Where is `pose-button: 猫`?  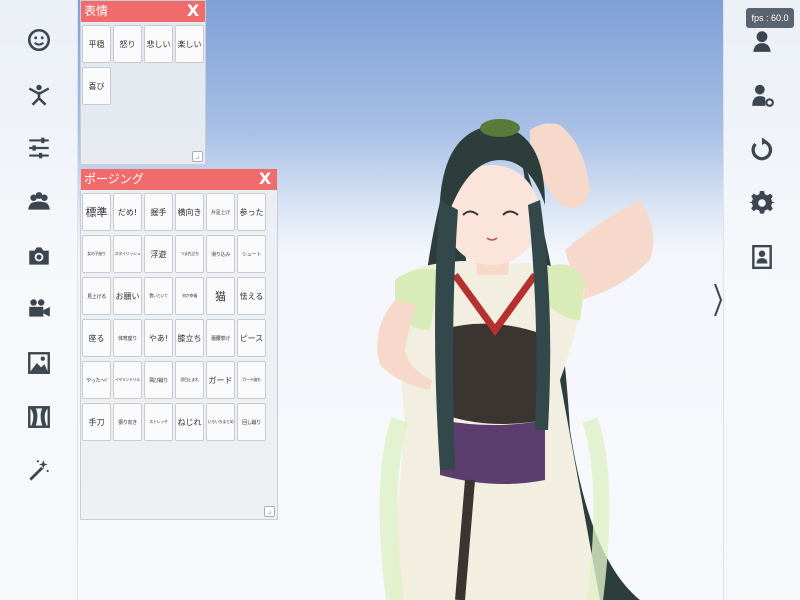 pose-button: 猫 is located at coordinates (220, 296).